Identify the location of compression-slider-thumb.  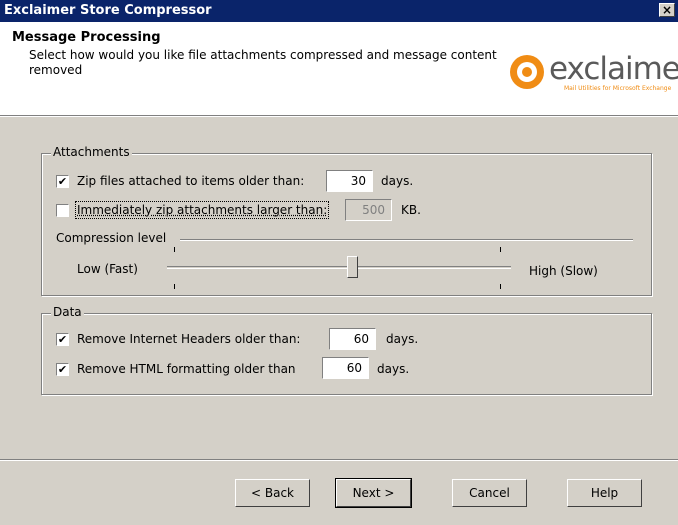
(352, 267).